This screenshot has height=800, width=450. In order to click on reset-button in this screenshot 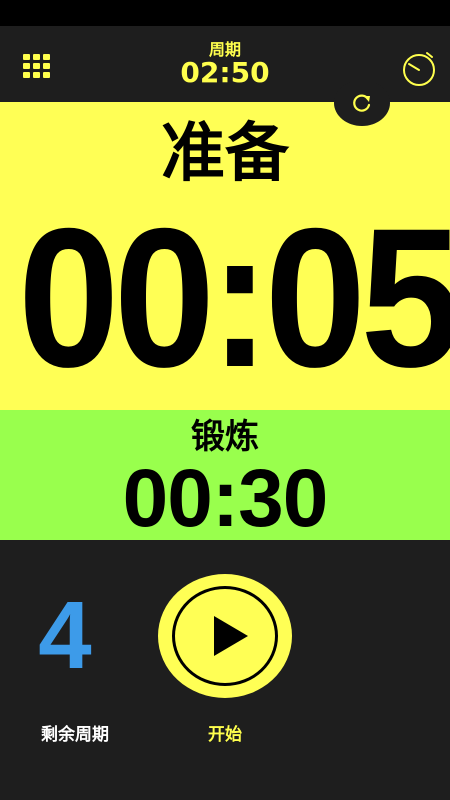, I will do `click(362, 103)`.